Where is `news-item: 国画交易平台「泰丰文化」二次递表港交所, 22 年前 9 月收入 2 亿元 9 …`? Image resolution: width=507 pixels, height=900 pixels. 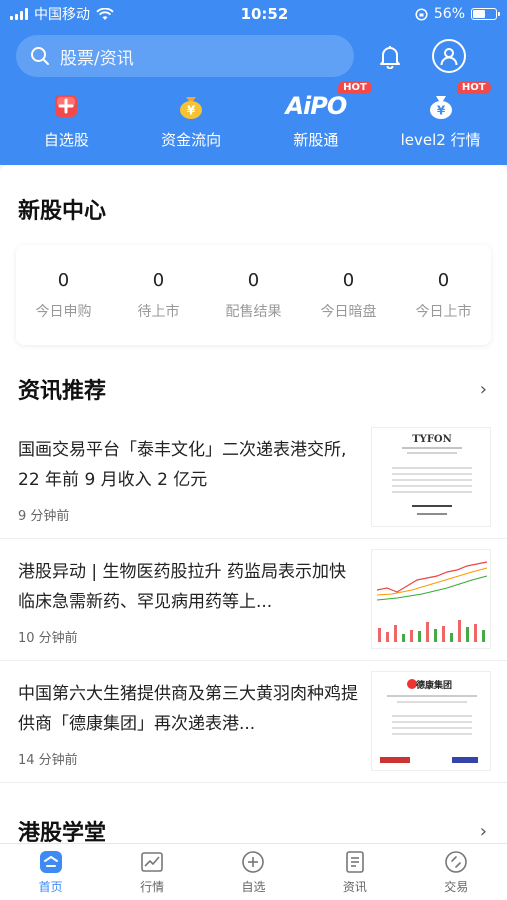 news-item: 国画交易平台「泰丰文化」二次递表港交所, 22 年前 9 月收入 2 亿元 9 … is located at coordinates (253, 478).